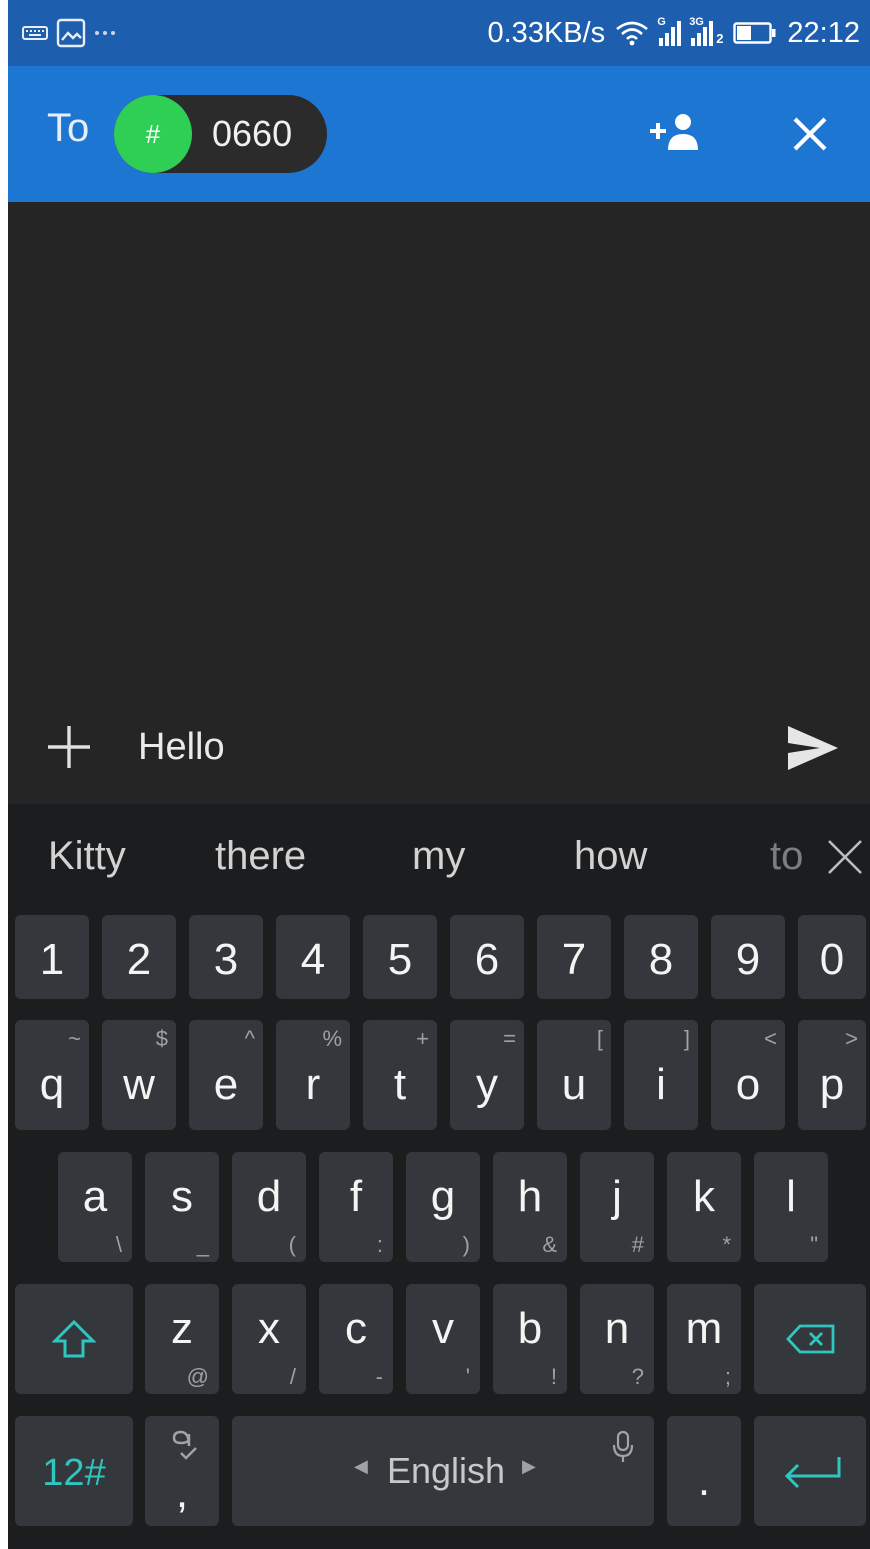 The image size is (870, 1549). I want to click on key-t: + t, so click(400, 1075).